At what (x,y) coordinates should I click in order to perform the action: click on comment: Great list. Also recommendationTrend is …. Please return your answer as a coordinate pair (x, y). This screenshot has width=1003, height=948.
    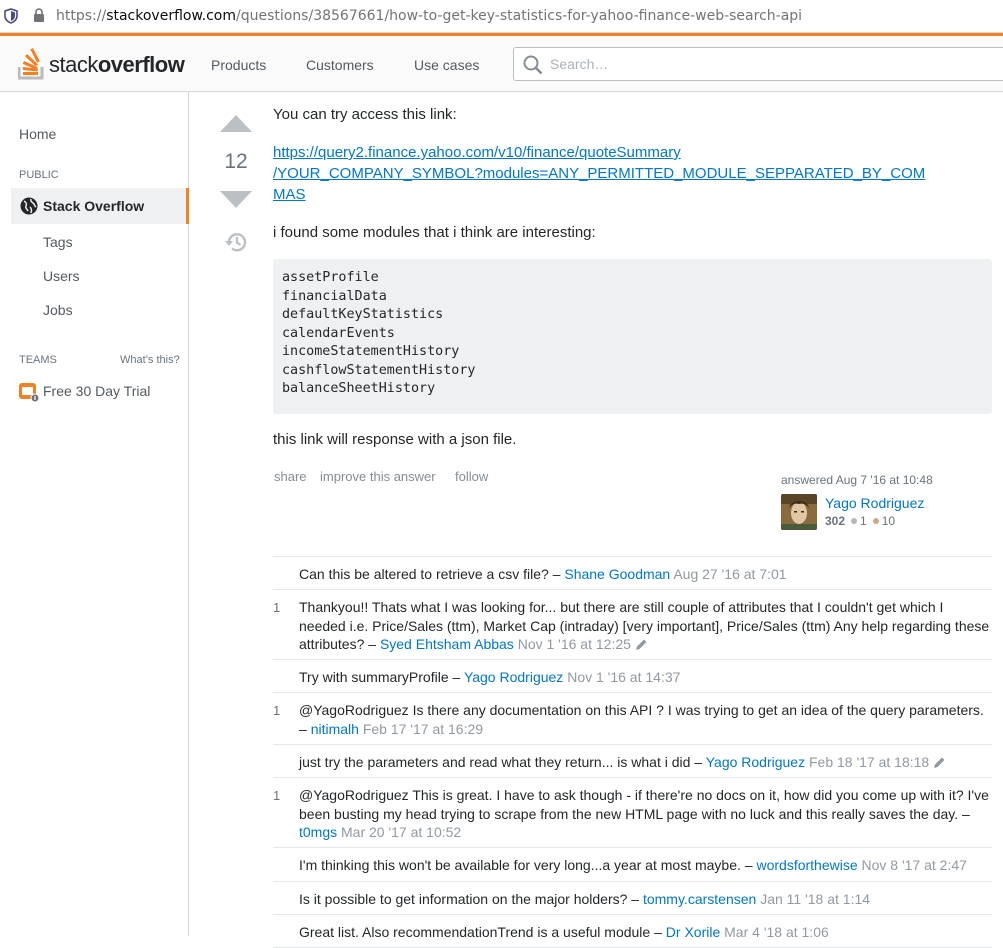
    Looking at the image, I should click on (632, 931).